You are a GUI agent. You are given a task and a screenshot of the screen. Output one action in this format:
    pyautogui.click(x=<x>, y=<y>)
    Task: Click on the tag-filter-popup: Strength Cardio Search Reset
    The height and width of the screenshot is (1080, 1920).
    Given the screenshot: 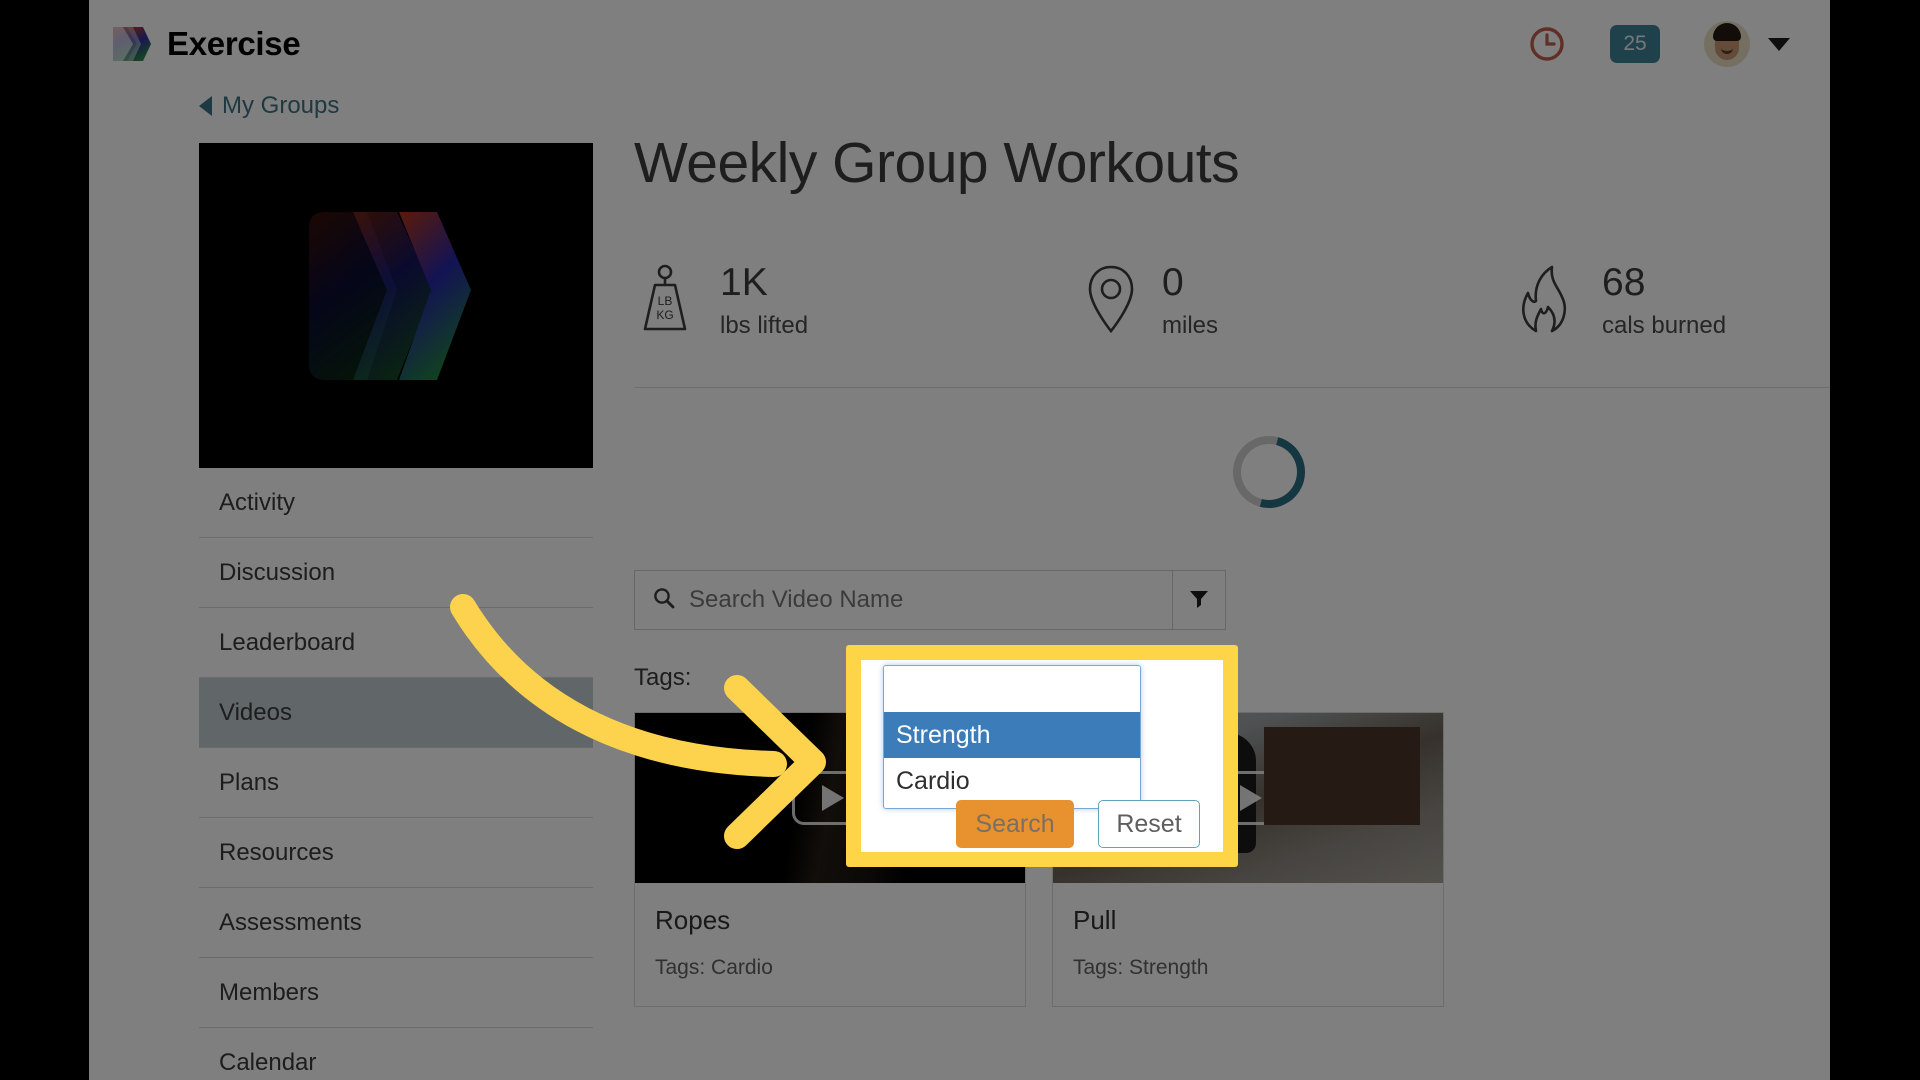 What is the action you would take?
    pyautogui.click(x=1042, y=756)
    